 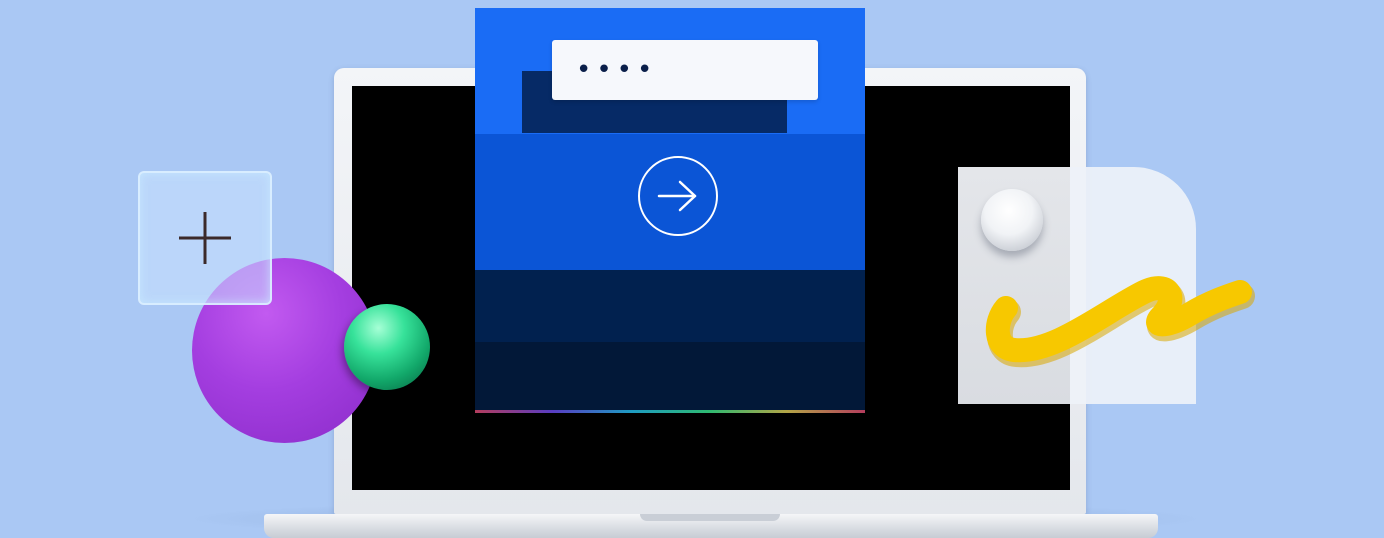 I want to click on panel-glow-line, so click(x=670, y=411).